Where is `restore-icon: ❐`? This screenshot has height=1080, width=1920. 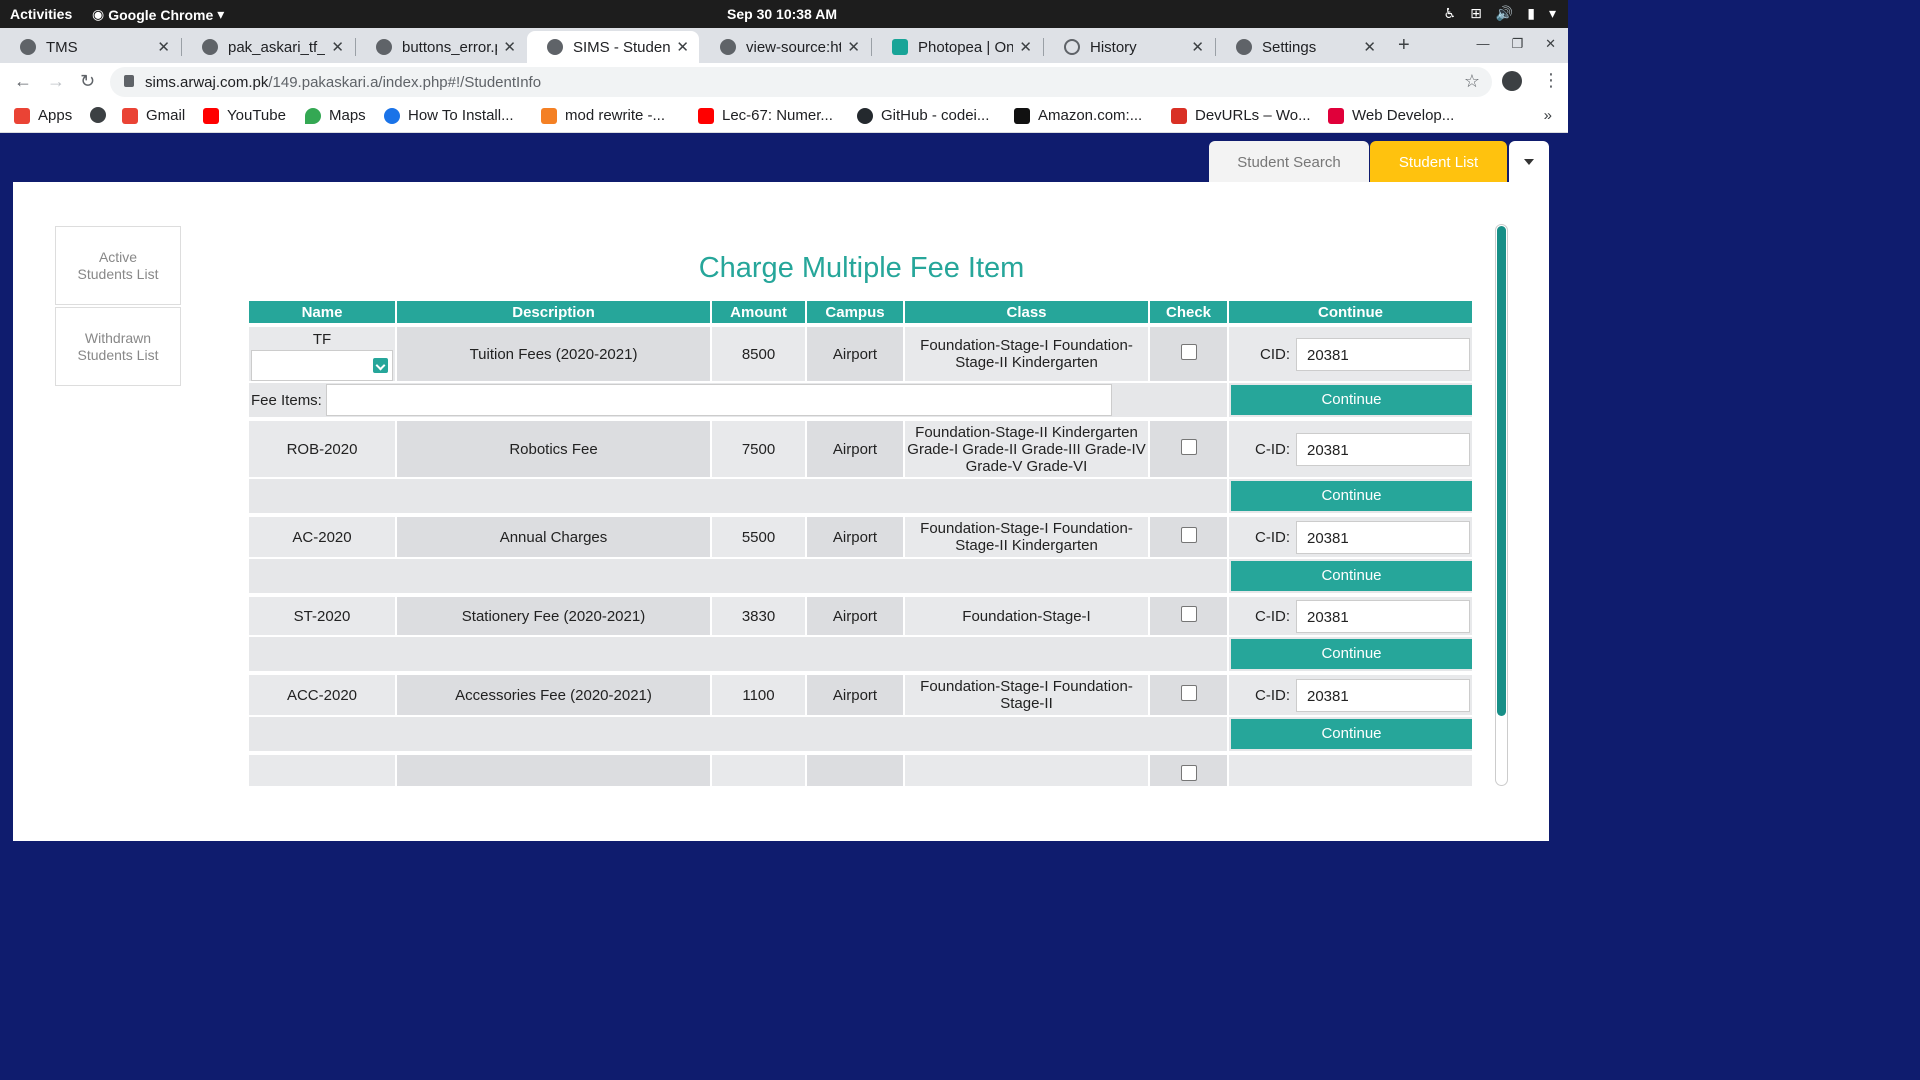
restore-icon: ❐ is located at coordinates (1517, 44).